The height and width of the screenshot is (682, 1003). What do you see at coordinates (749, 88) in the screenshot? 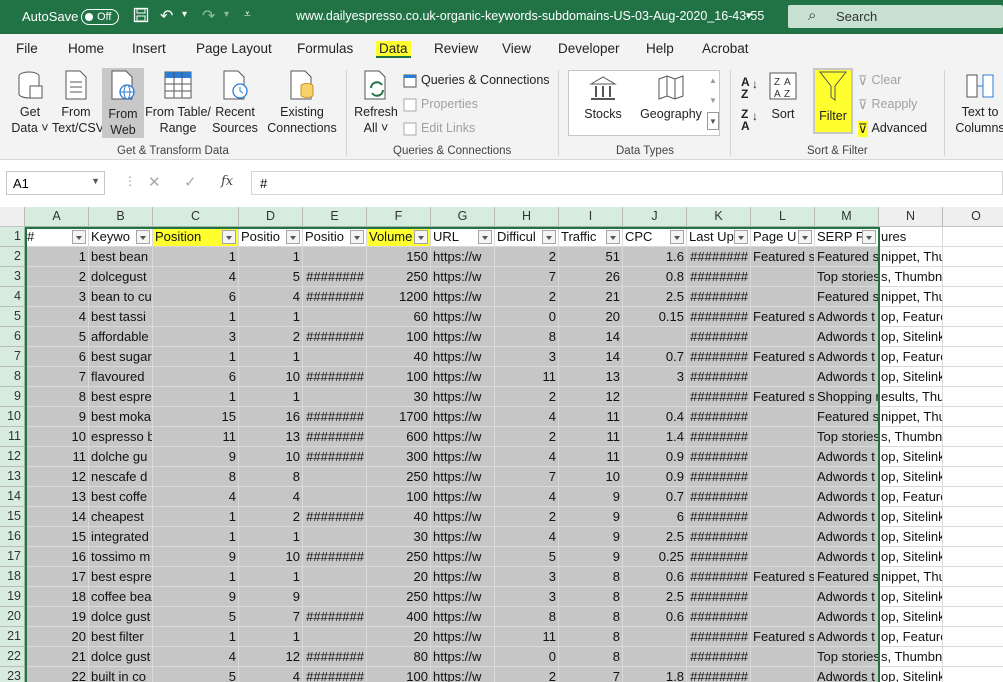
I see `sort-ascending-button: A Z ↓` at bounding box center [749, 88].